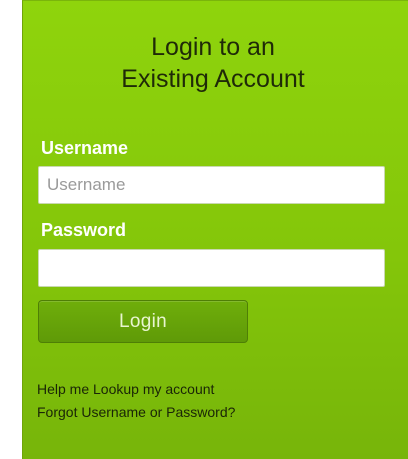 This screenshot has height=459, width=408. What do you see at coordinates (211, 268) in the screenshot?
I see `password-input` at bounding box center [211, 268].